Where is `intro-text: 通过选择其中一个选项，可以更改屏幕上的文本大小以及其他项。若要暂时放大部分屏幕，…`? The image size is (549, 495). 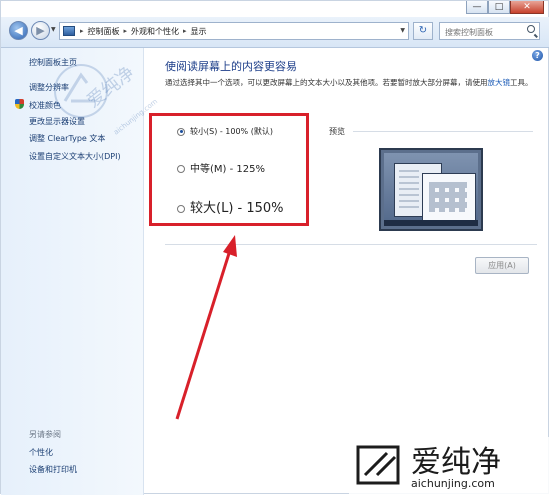 intro-text: 通过选择其中一个选项，可以更改屏幕上的文本大小以及其他项。若要暂时放大部分屏幕，… is located at coordinates (350, 83).